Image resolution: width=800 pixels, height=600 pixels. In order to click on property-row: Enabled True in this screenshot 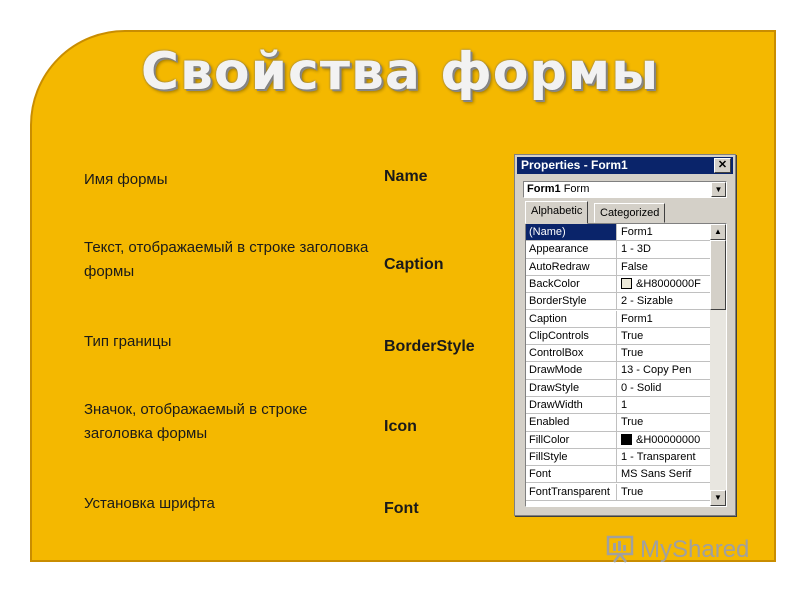, I will do `click(618, 423)`.